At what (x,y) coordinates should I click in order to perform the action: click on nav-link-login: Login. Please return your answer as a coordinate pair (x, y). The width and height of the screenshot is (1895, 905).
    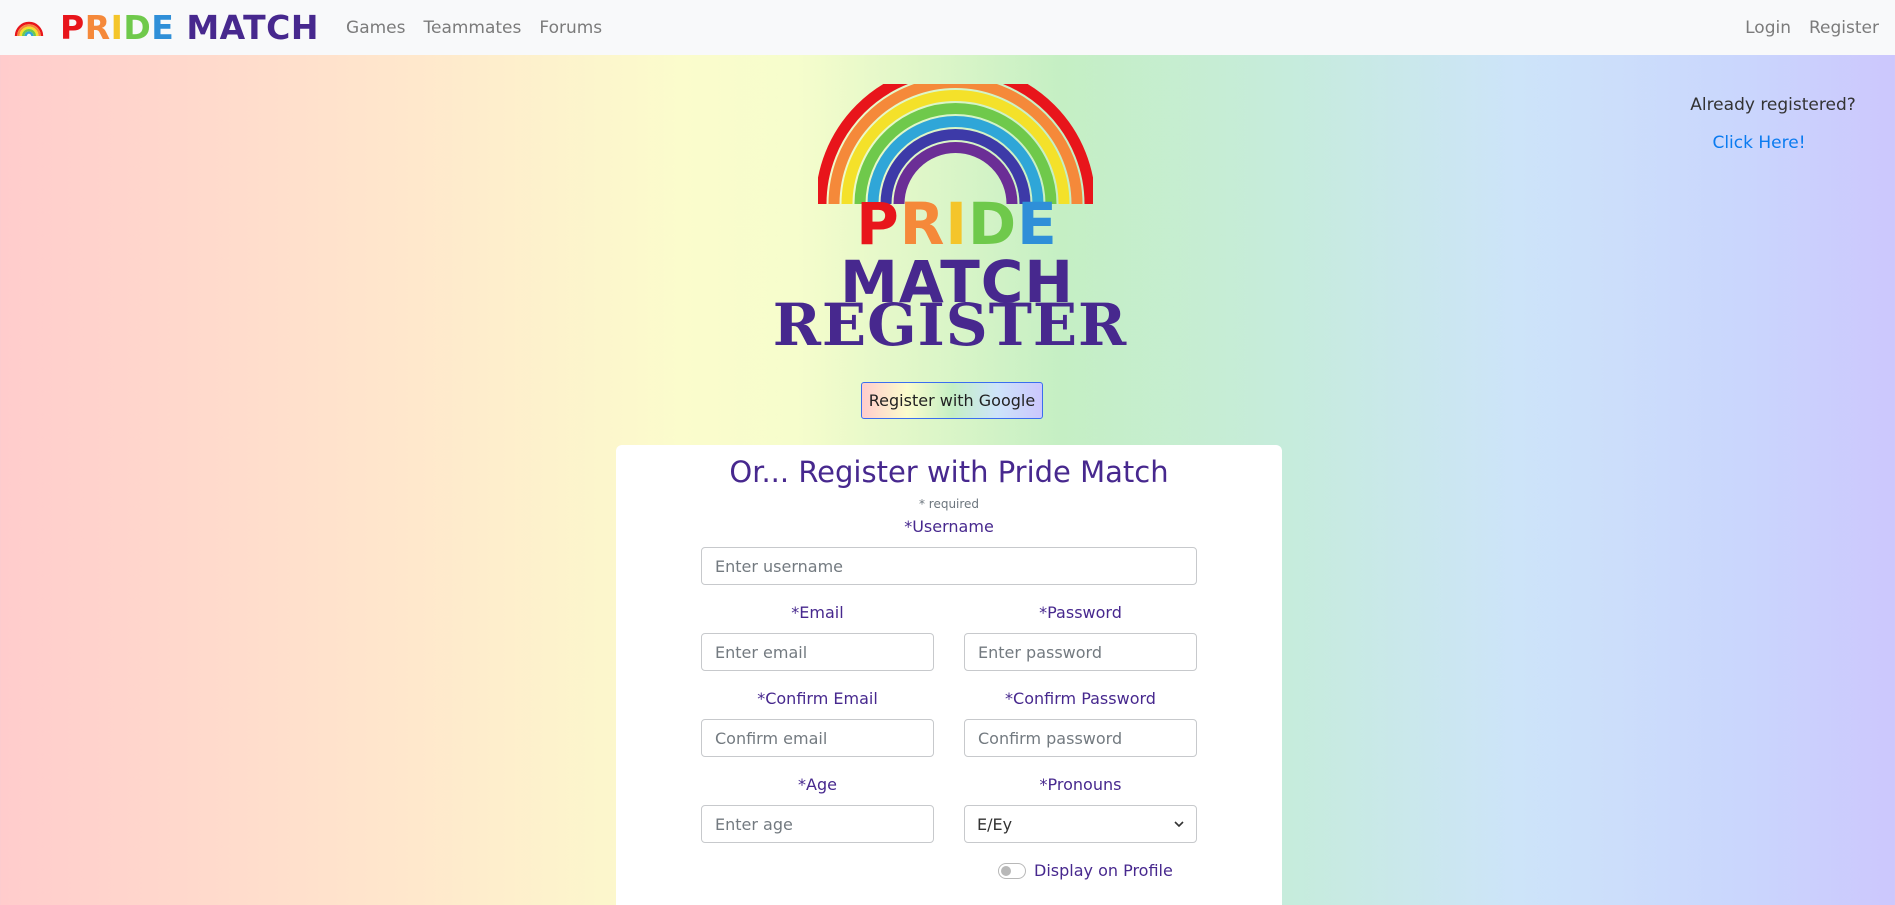
    Looking at the image, I should click on (1768, 28).